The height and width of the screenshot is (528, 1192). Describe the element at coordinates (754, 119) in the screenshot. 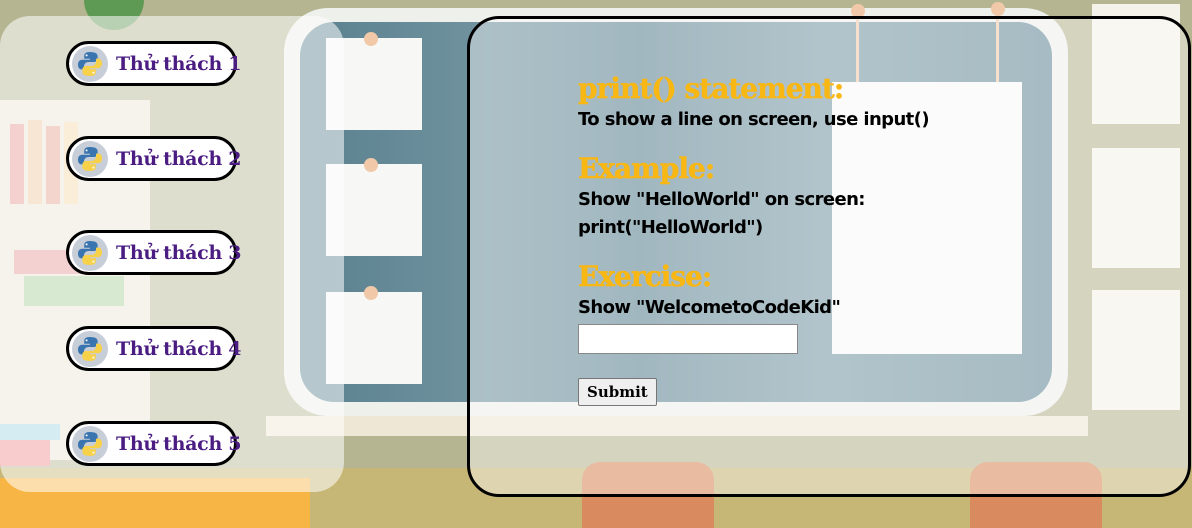

I see `lesson-description: To show a line on screen, use input()` at that location.